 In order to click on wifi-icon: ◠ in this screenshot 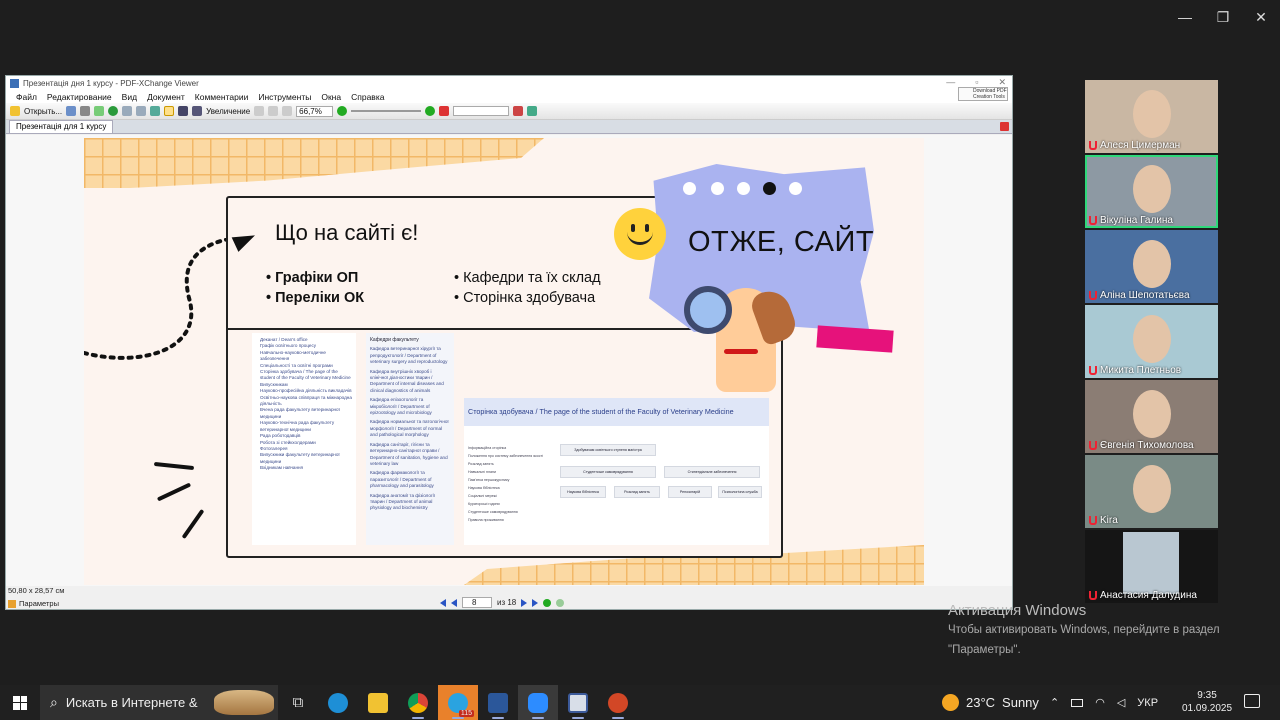, I will do `click(1100, 702)`.